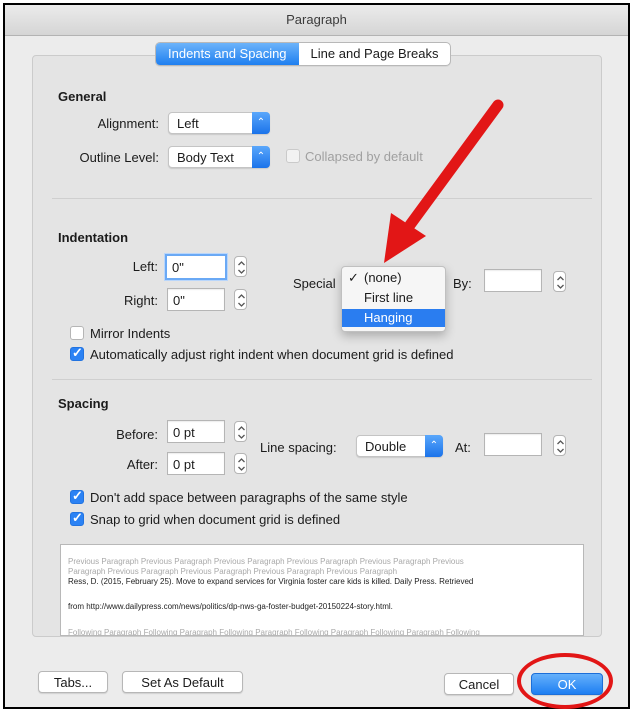  I want to click on cancel-button: Cancel, so click(479, 684).